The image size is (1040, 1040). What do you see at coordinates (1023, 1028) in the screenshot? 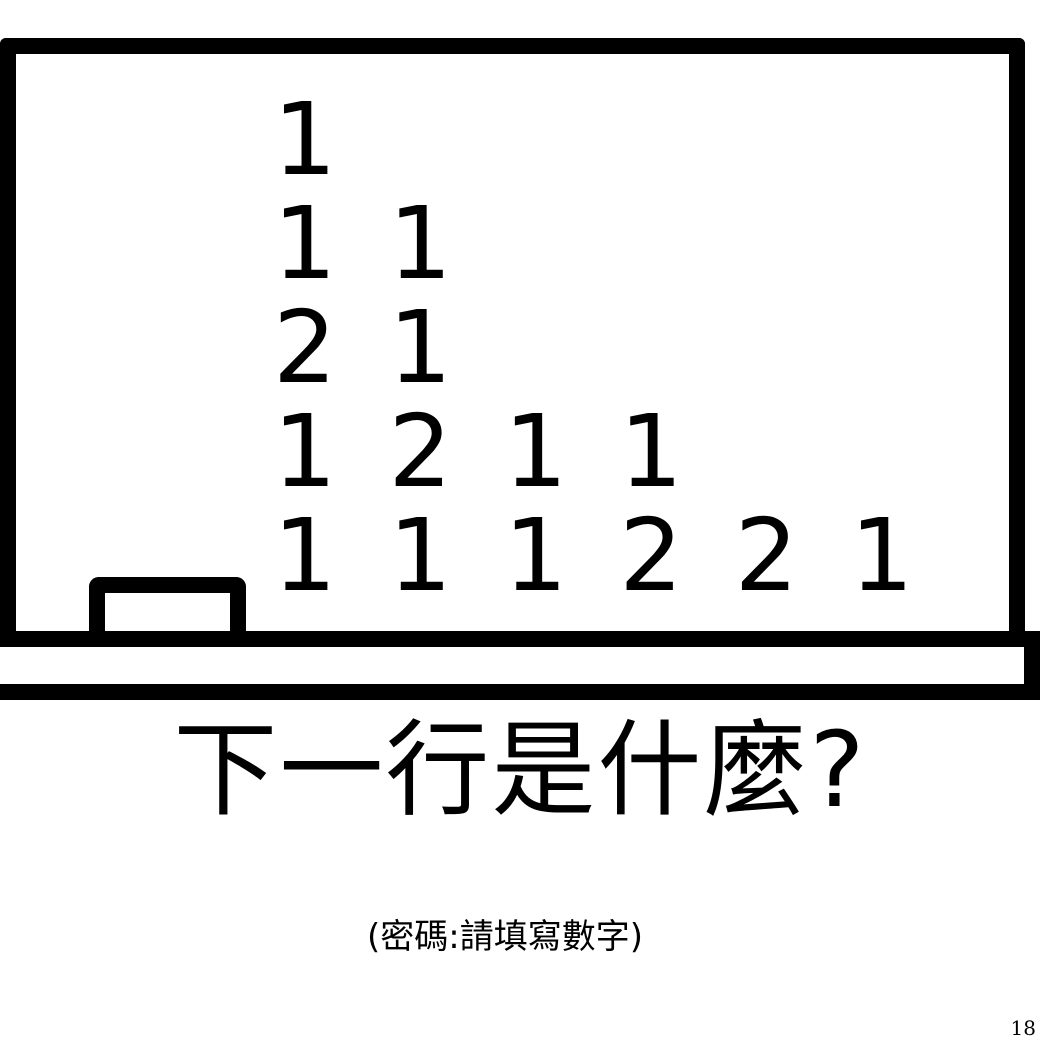
I see `page-number: 18` at bounding box center [1023, 1028].